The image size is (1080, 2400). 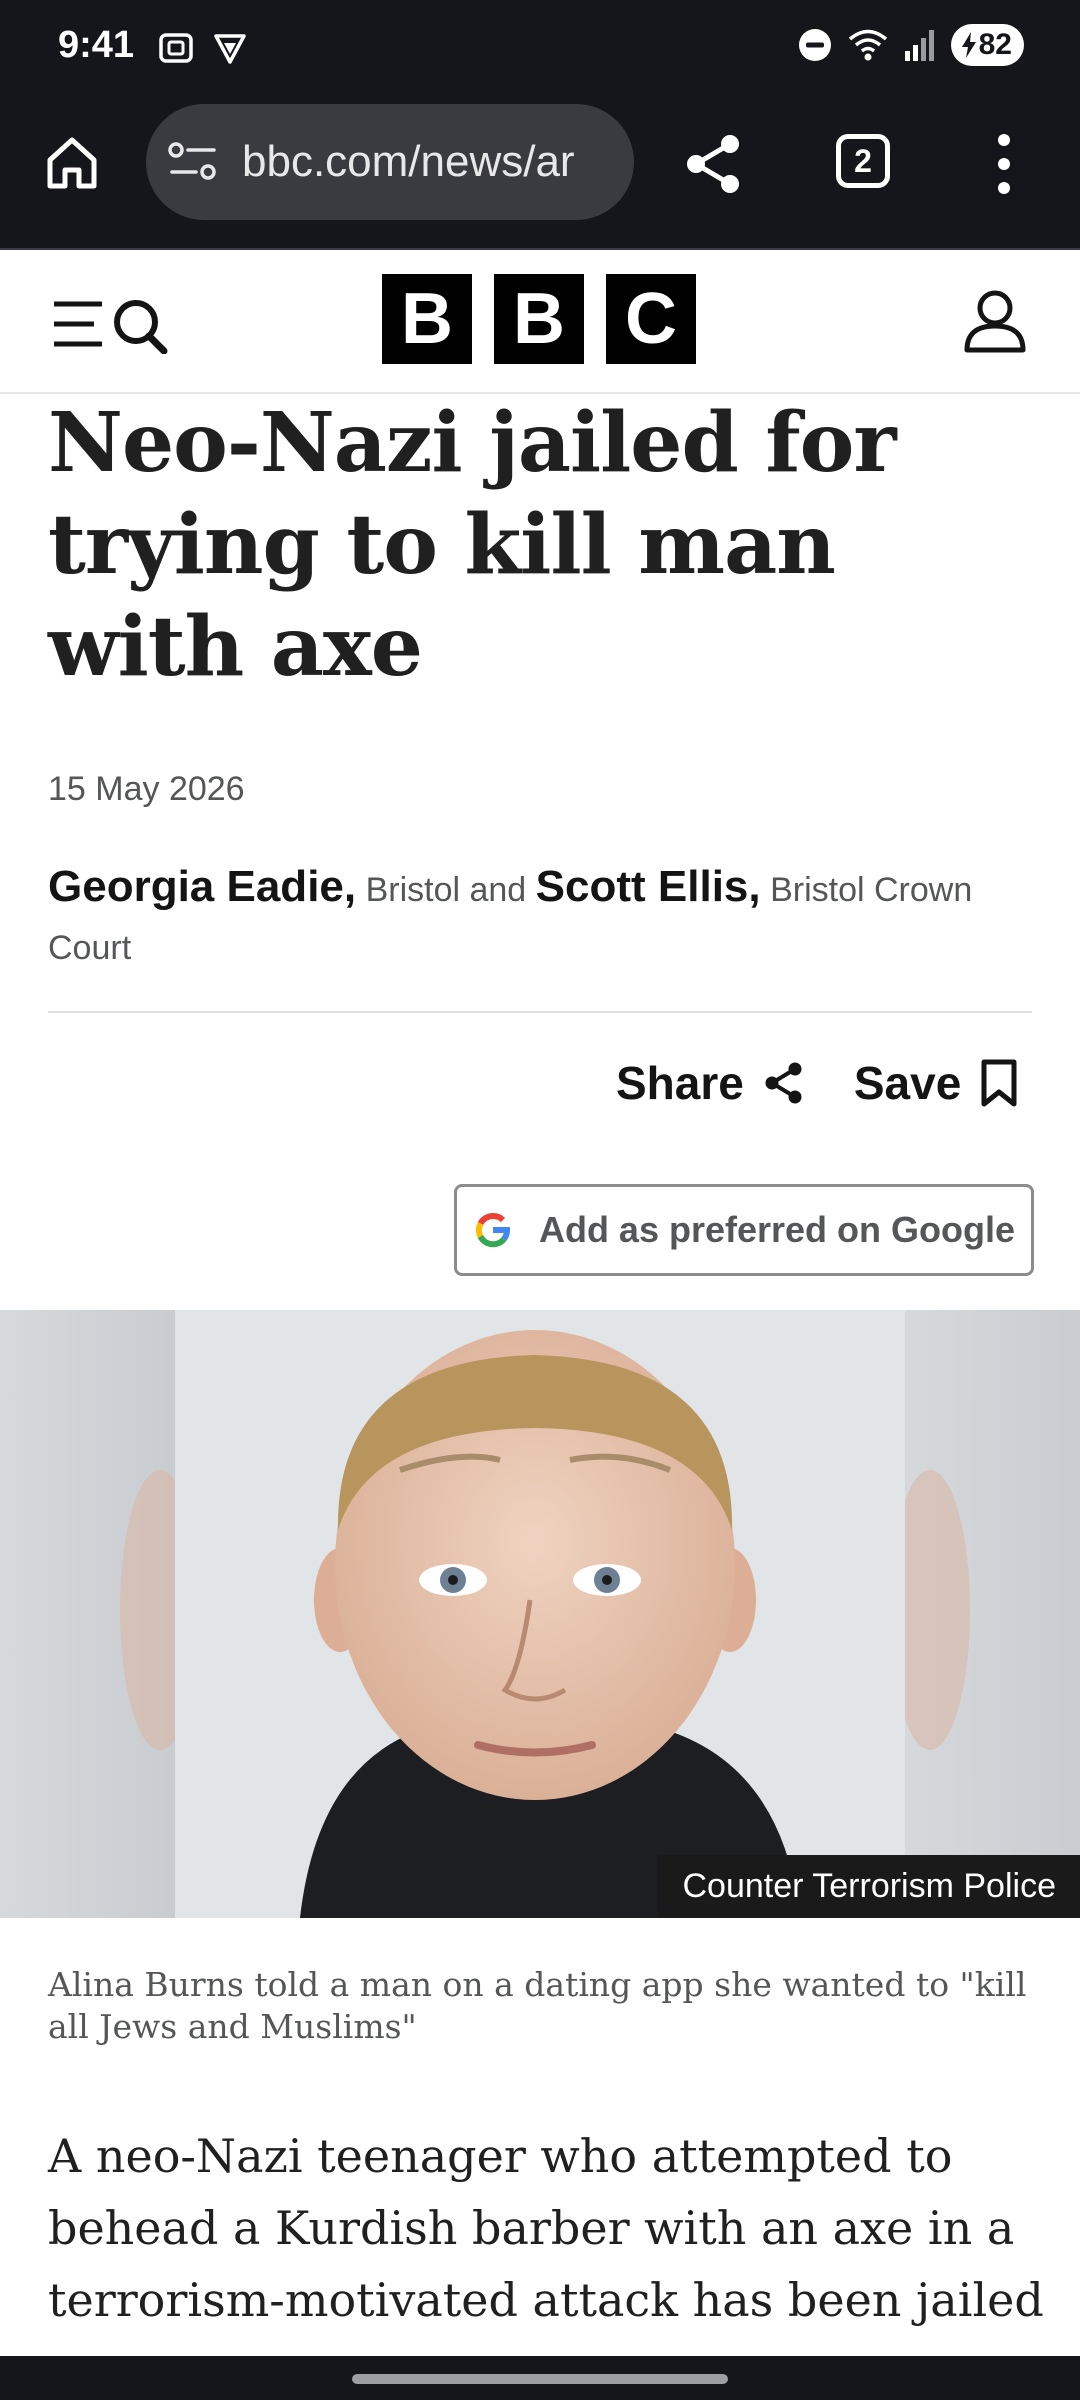 I want to click on menu-search-icon, so click(x=112, y=324).